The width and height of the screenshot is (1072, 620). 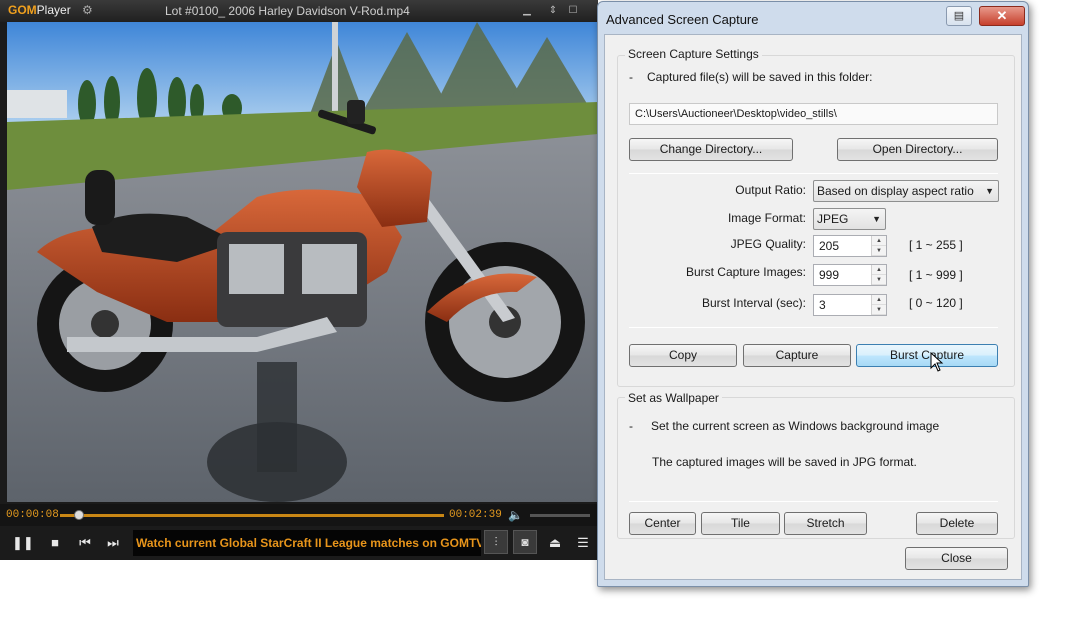 I want to click on options-icon: ▤, so click(x=959, y=16).